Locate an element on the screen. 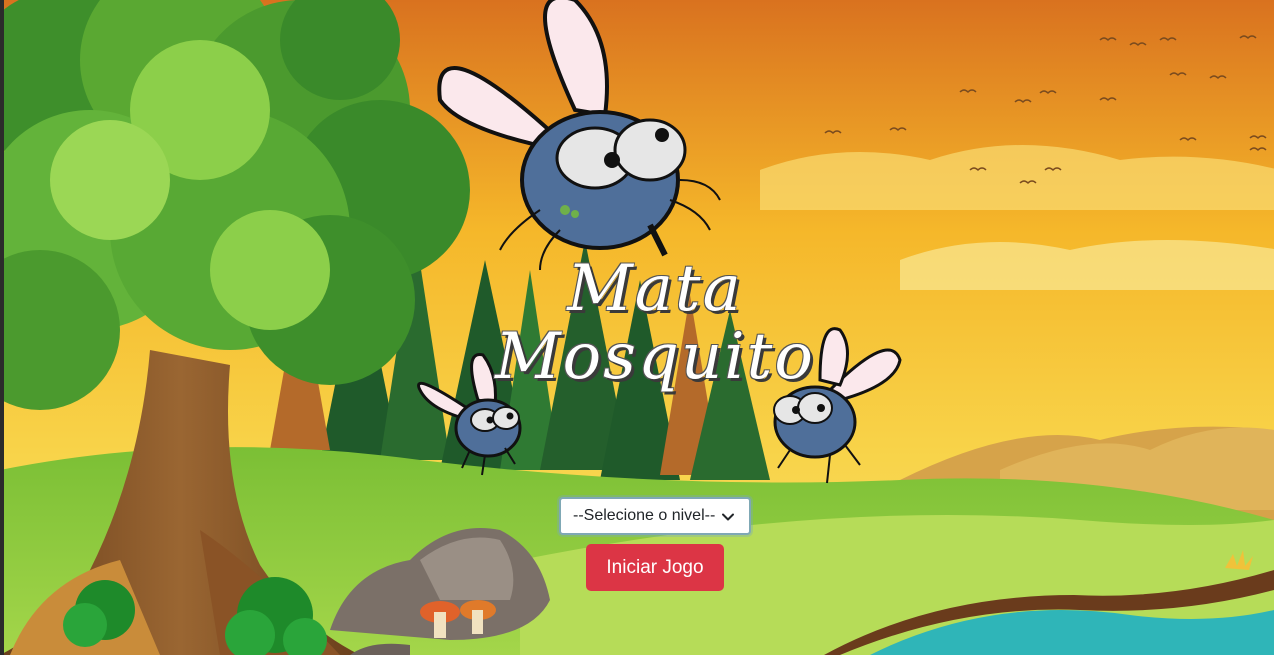 The width and height of the screenshot is (1274, 655). level-select-value: --Selecione o nivel-- is located at coordinates (644, 515).